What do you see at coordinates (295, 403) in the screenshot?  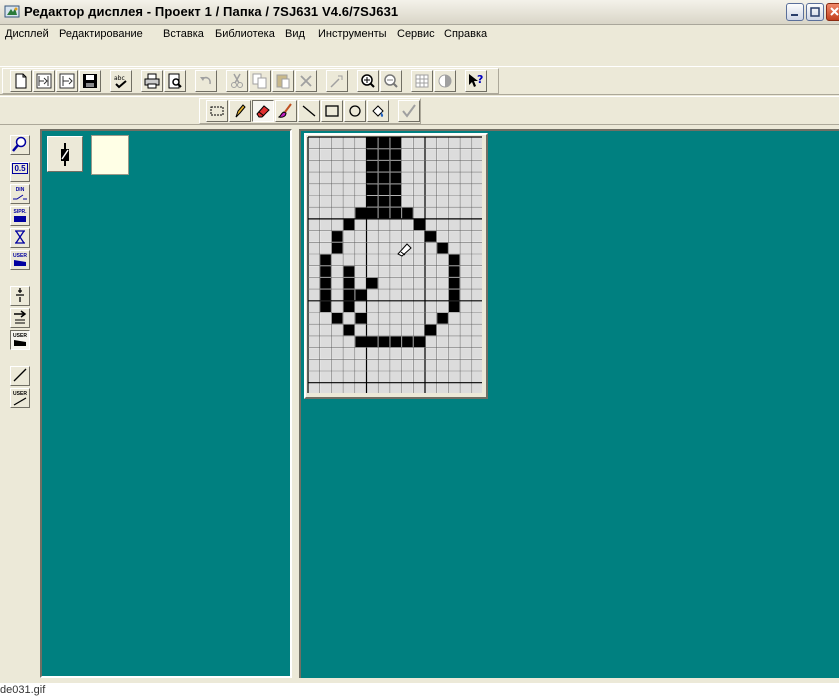 I see `panel-splitter` at bounding box center [295, 403].